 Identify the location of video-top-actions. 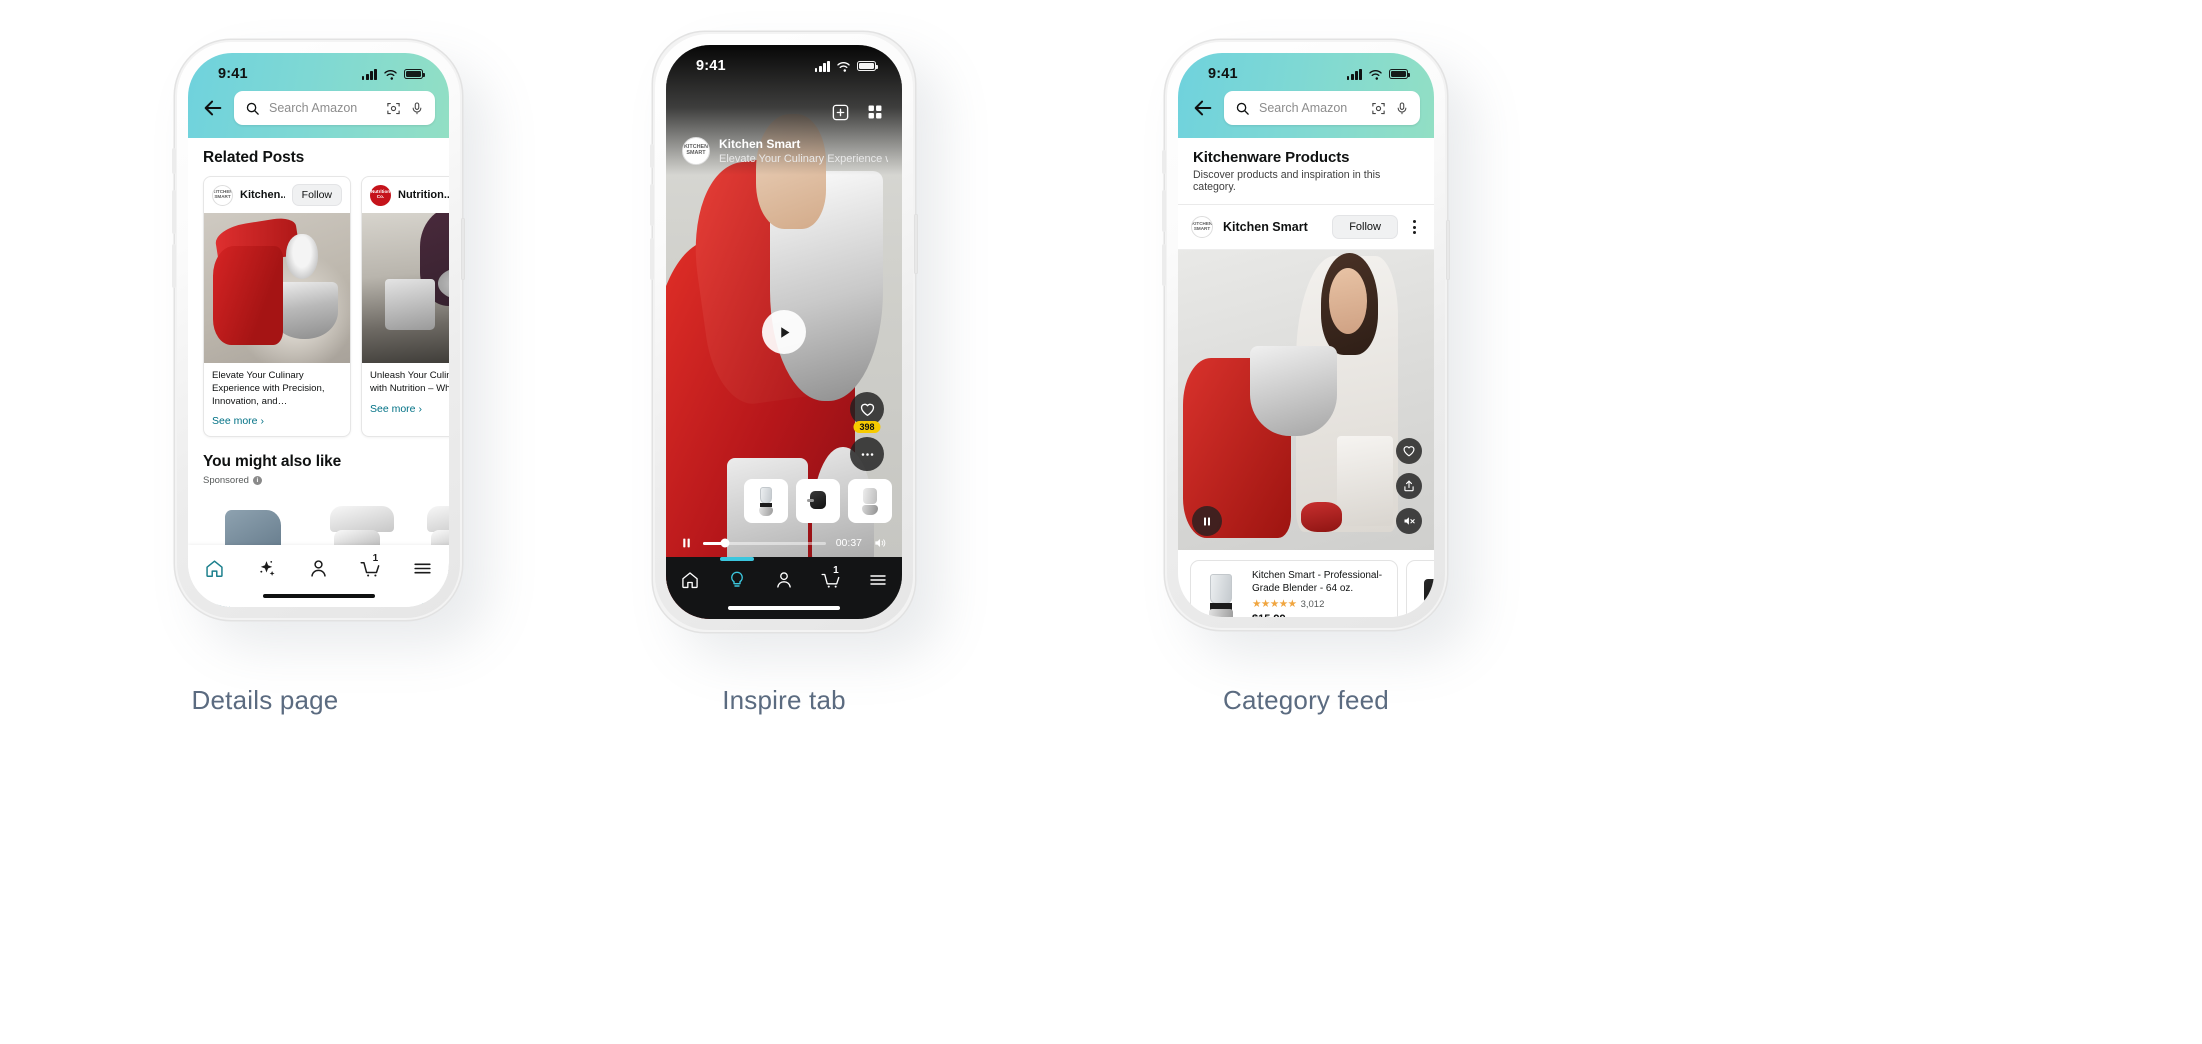
(857, 112).